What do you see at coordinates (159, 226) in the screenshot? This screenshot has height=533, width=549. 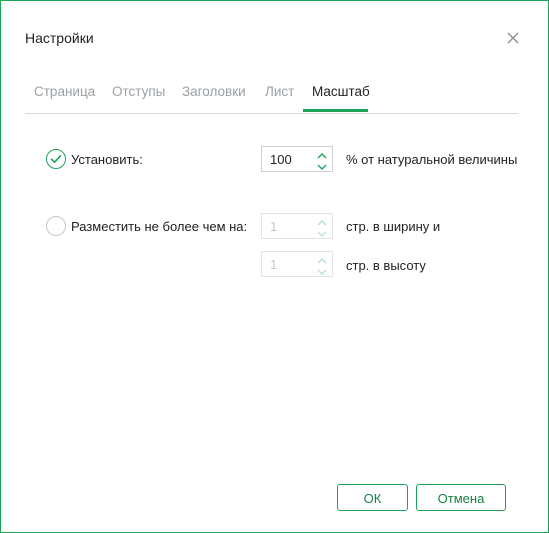 I see `fit-pages-label: Разместить не более чем на:` at bounding box center [159, 226].